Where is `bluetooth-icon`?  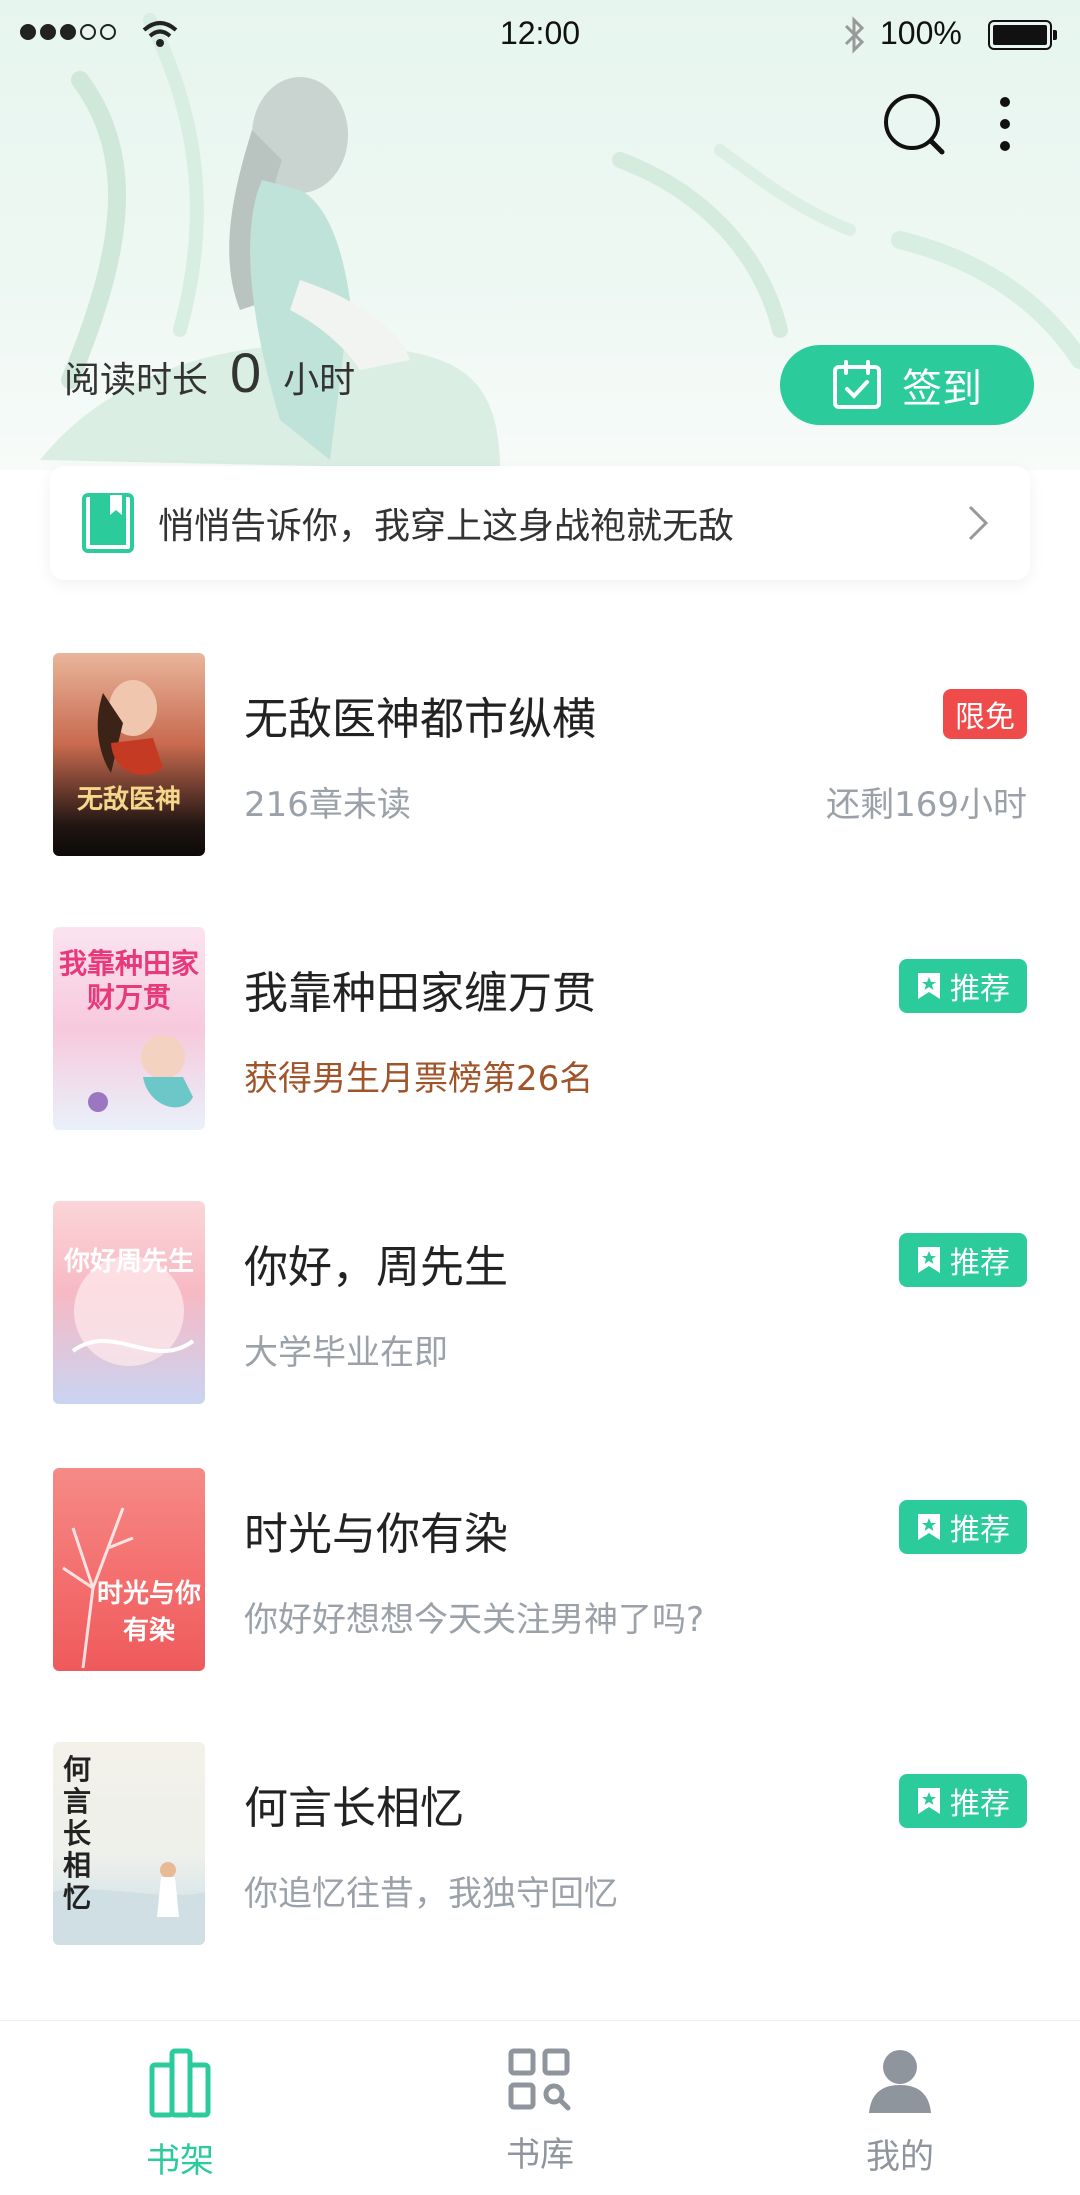 bluetooth-icon is located at coordinates (854, 35).